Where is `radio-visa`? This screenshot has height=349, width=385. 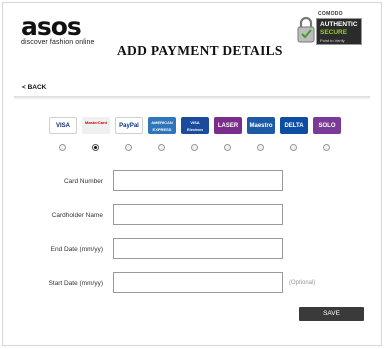 radio-visa is located at coordinates (62, 147).